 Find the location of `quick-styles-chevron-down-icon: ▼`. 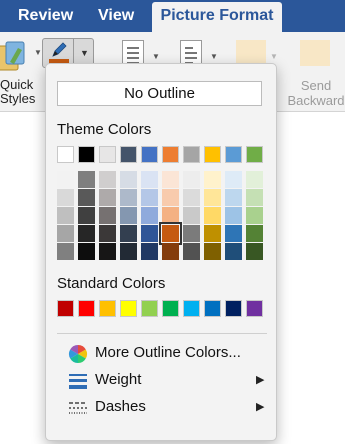

quick-styles-chevron-down-icon: ▼ is located at coordinates (38, 52).